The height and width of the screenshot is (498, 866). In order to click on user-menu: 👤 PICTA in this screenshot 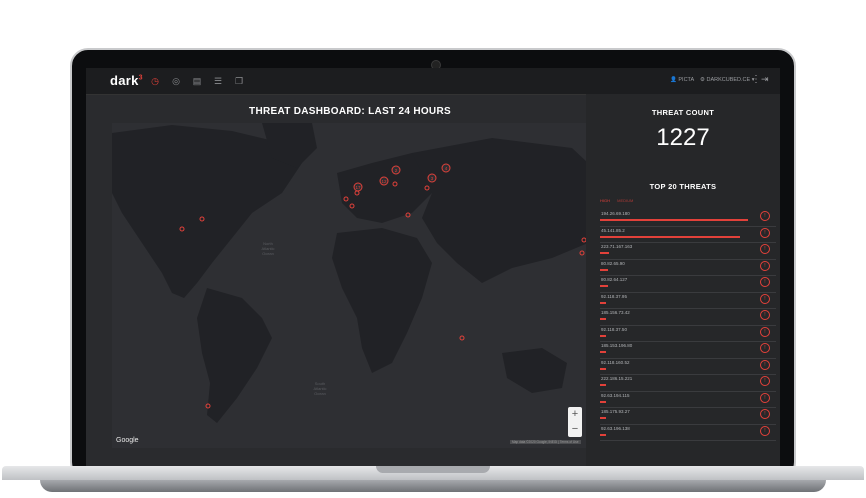, I will do `click(682, 80)`.